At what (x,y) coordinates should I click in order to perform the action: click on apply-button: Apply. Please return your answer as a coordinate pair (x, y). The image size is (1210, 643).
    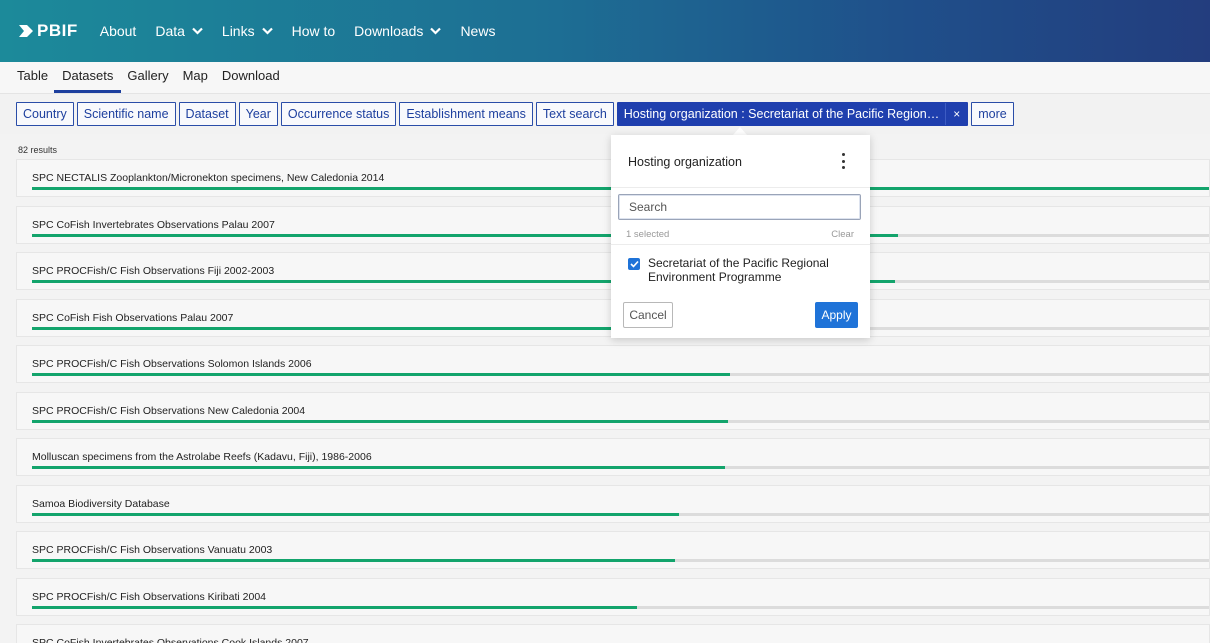
    Looking at the image, I should click on (836, 315).